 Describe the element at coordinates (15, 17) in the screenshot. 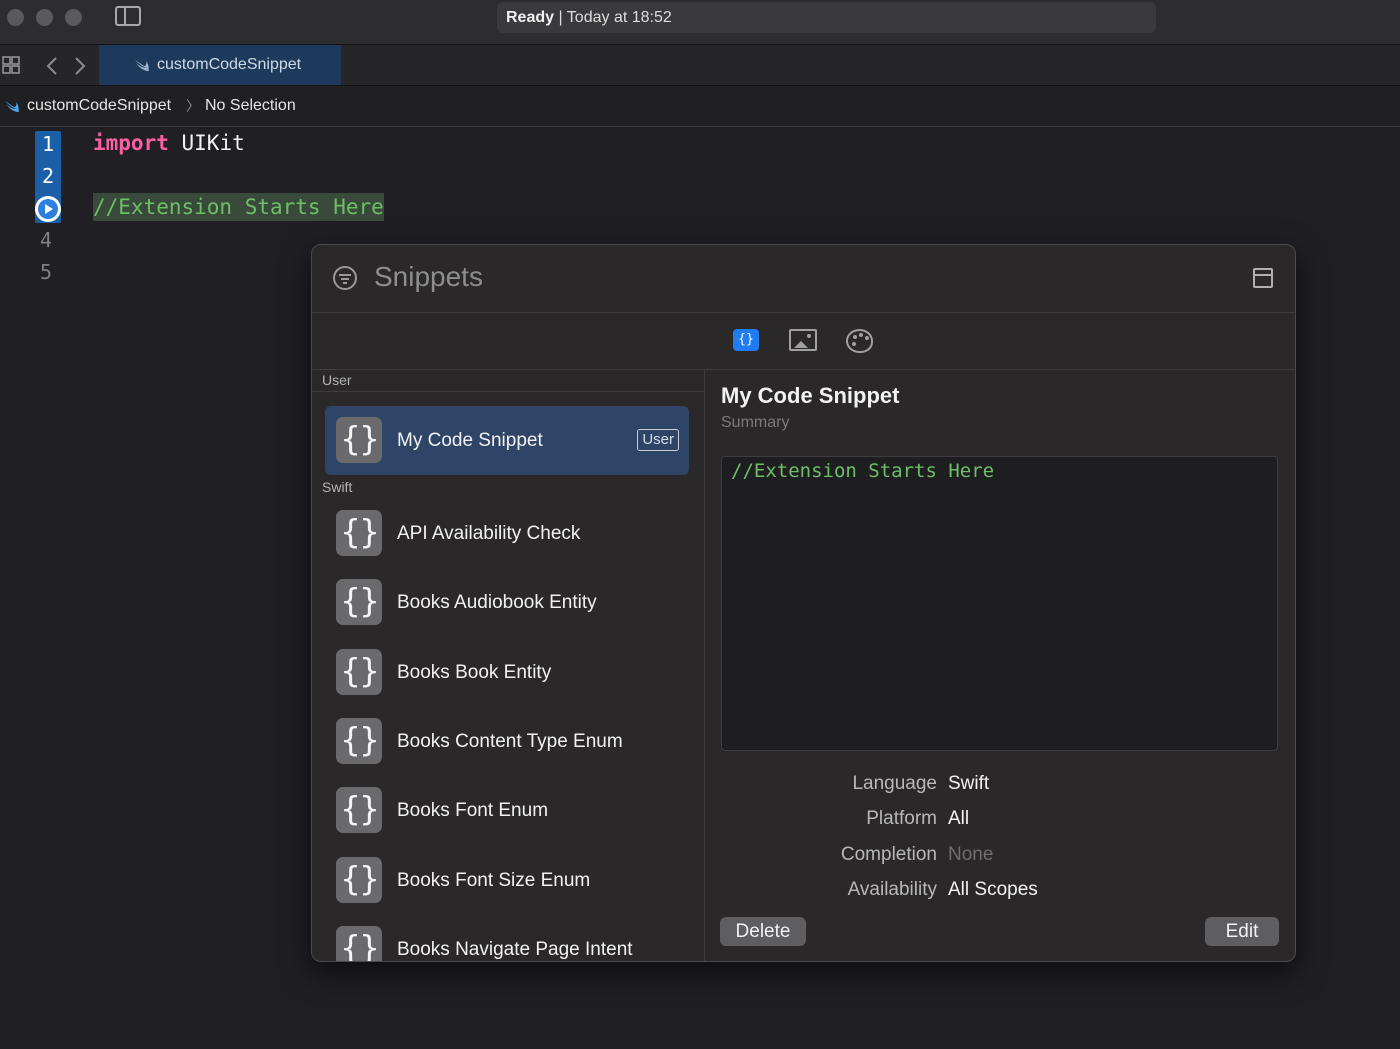

I see `close-window-button` at that location.